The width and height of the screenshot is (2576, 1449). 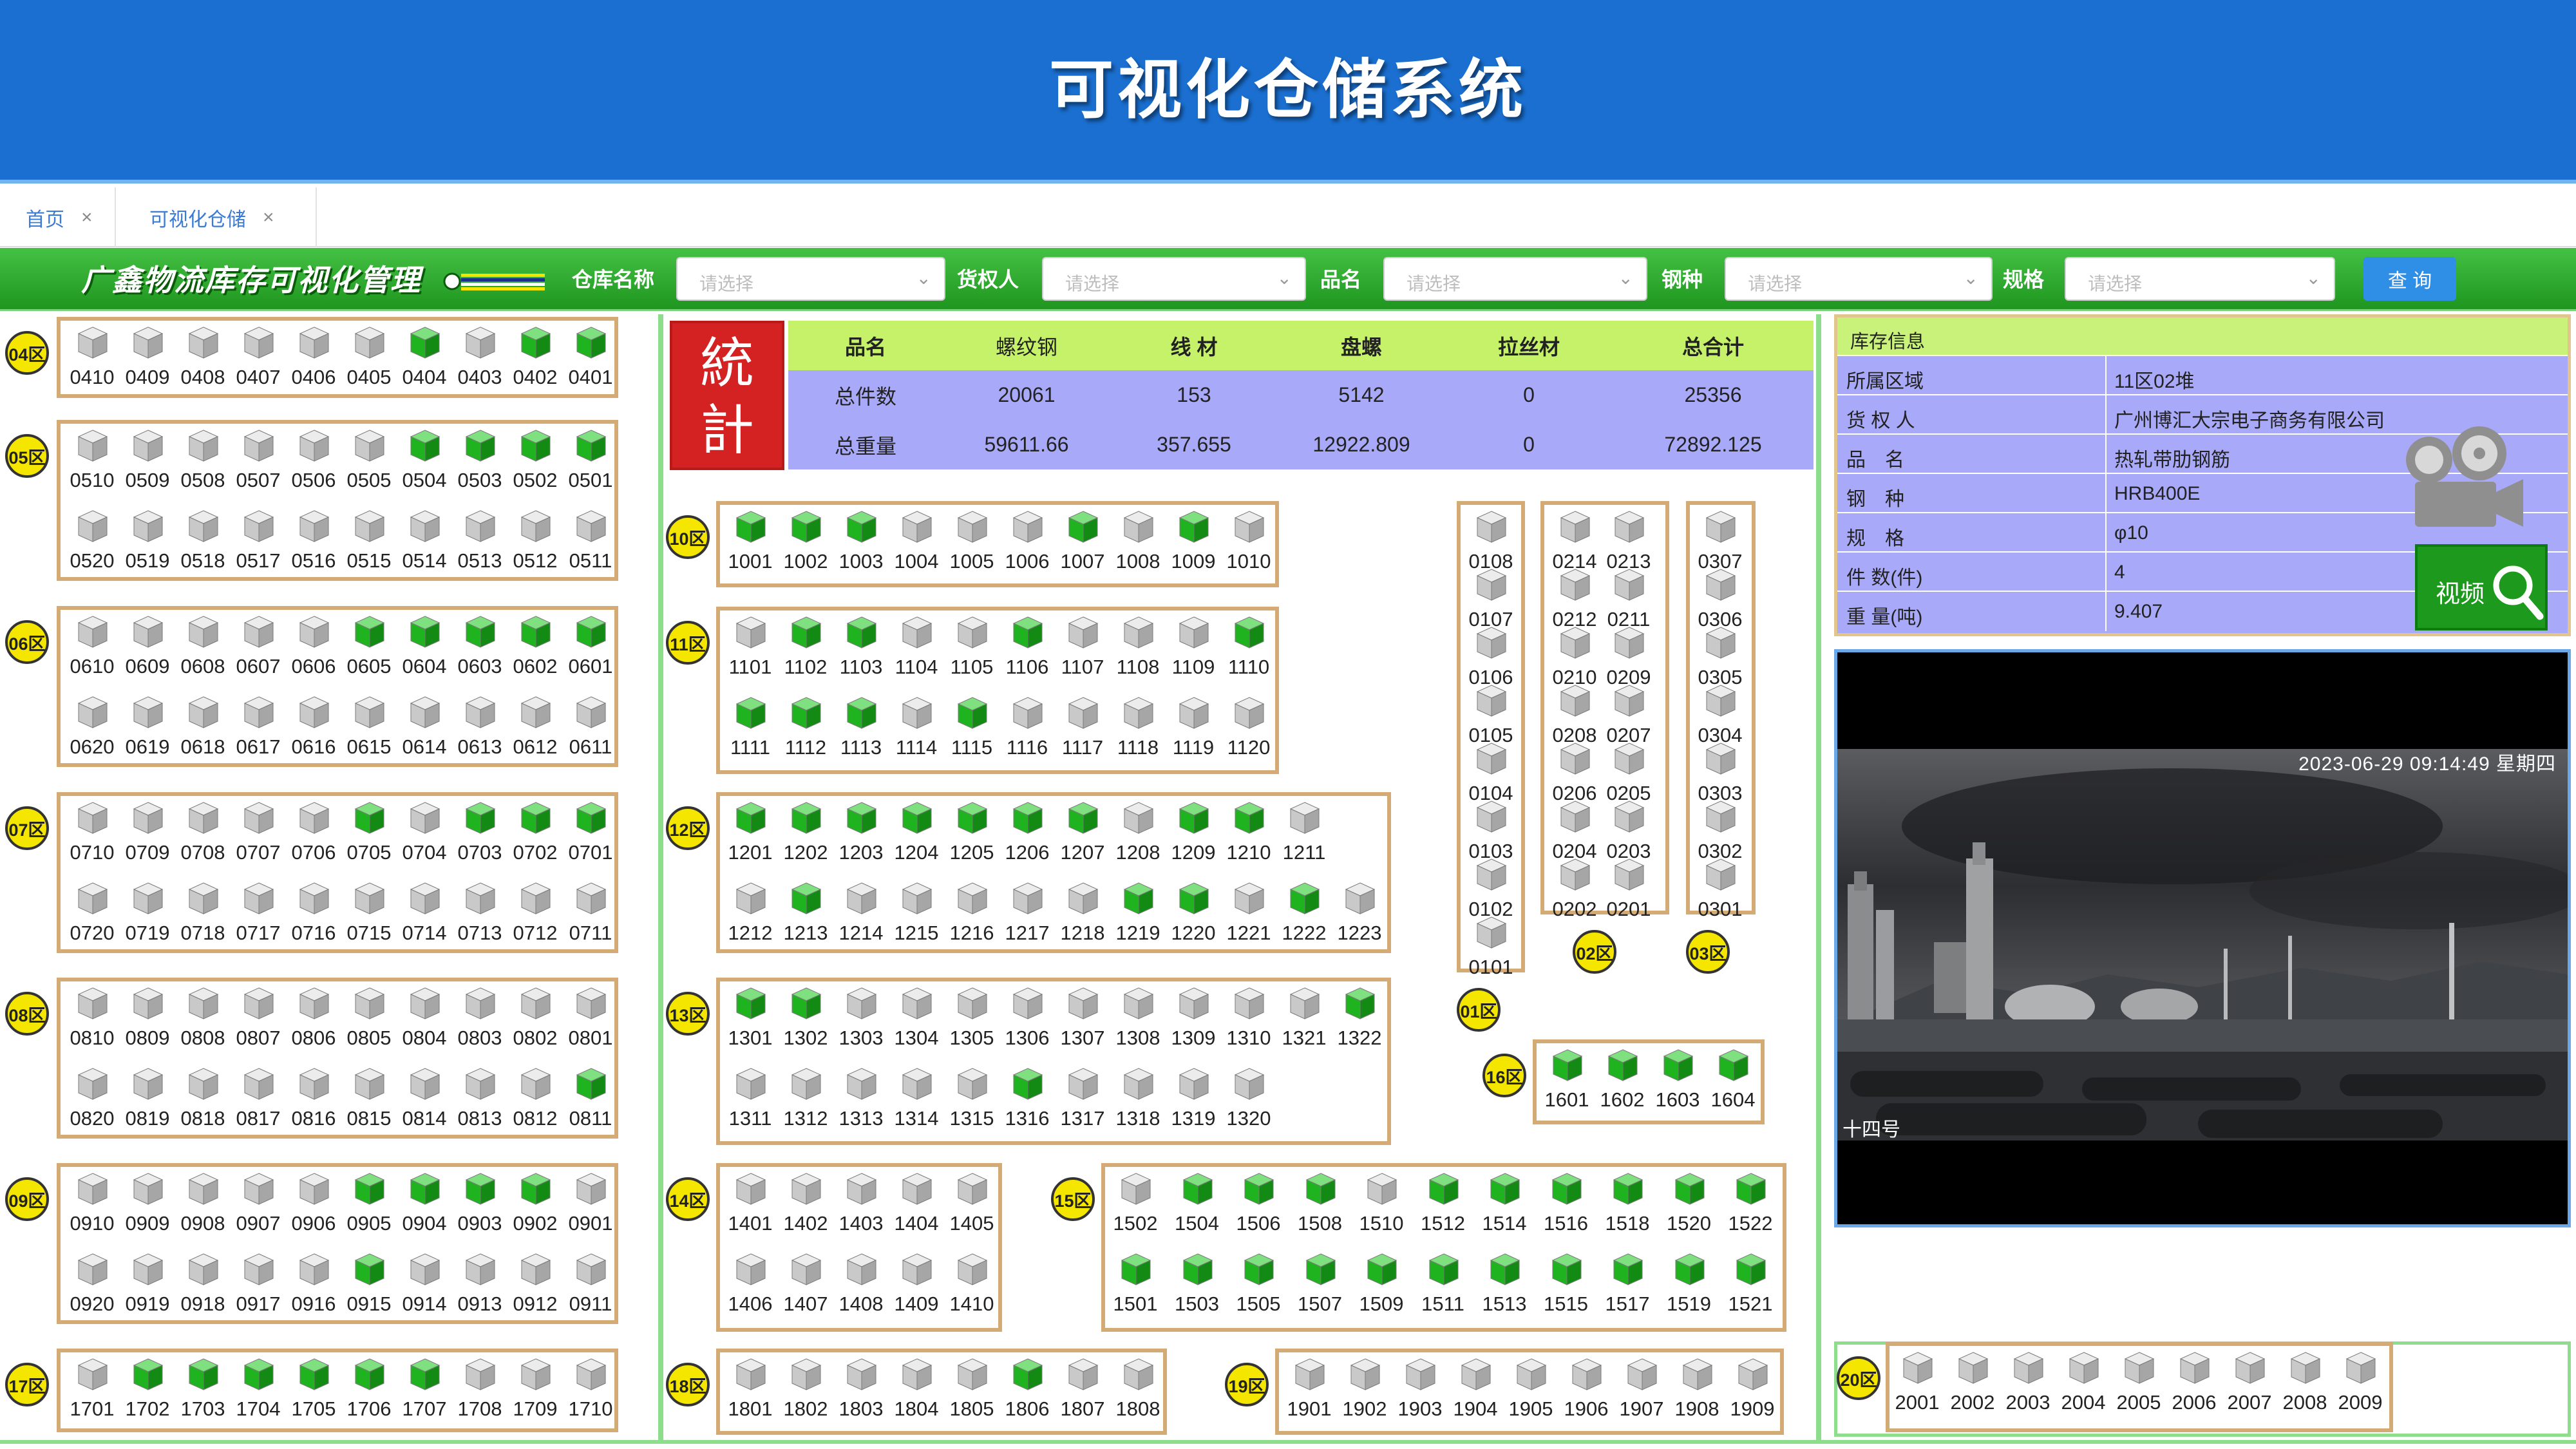 I want to click on storage-slot-0802: 0802, so click(x=535, y=1020).